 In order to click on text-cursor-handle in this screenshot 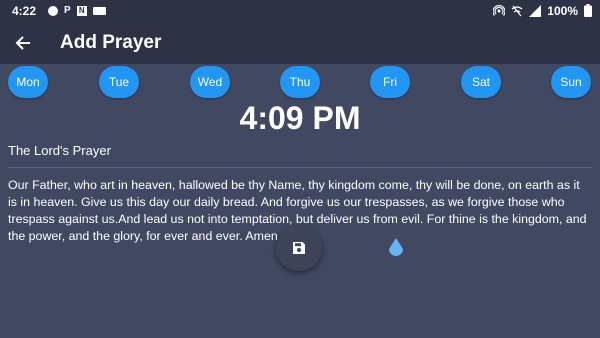, I will do `click(396, 249)`.